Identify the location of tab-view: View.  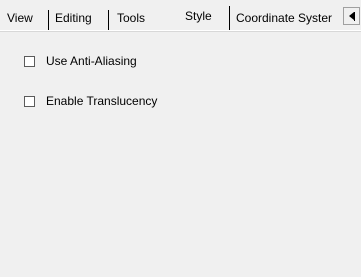
(24, 18).